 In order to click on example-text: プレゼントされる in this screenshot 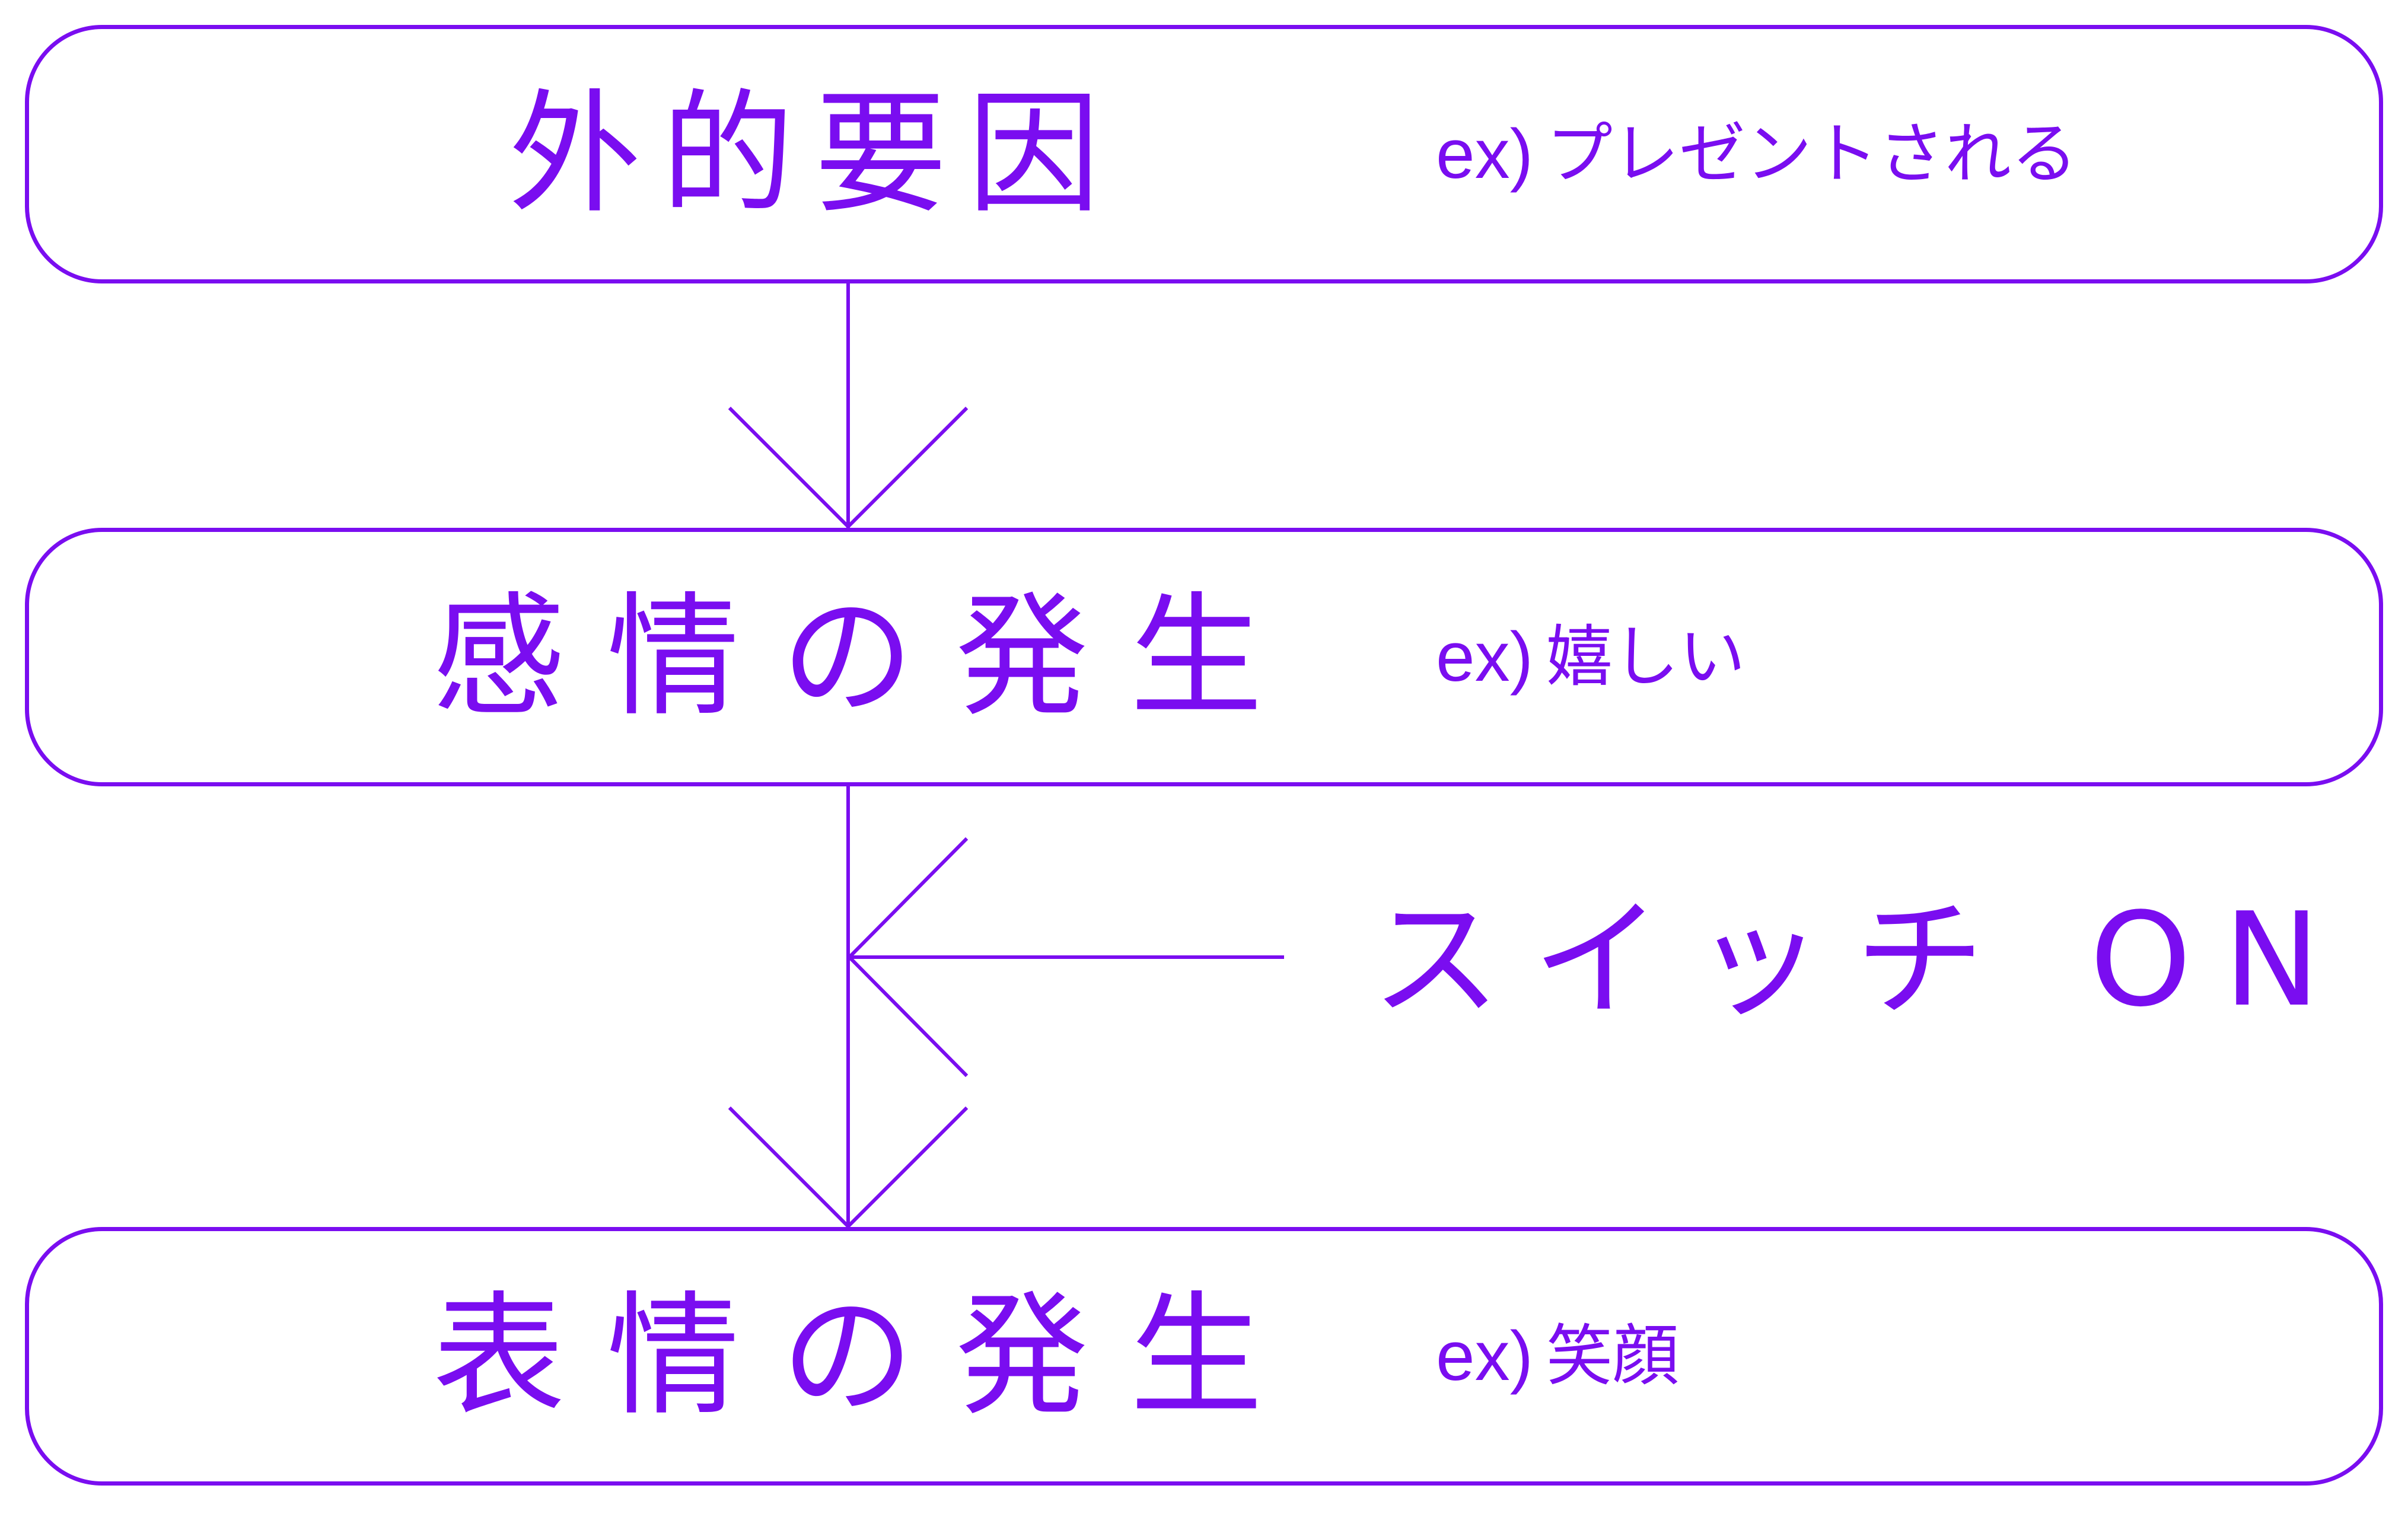, I will do `click(1812, 154)`.